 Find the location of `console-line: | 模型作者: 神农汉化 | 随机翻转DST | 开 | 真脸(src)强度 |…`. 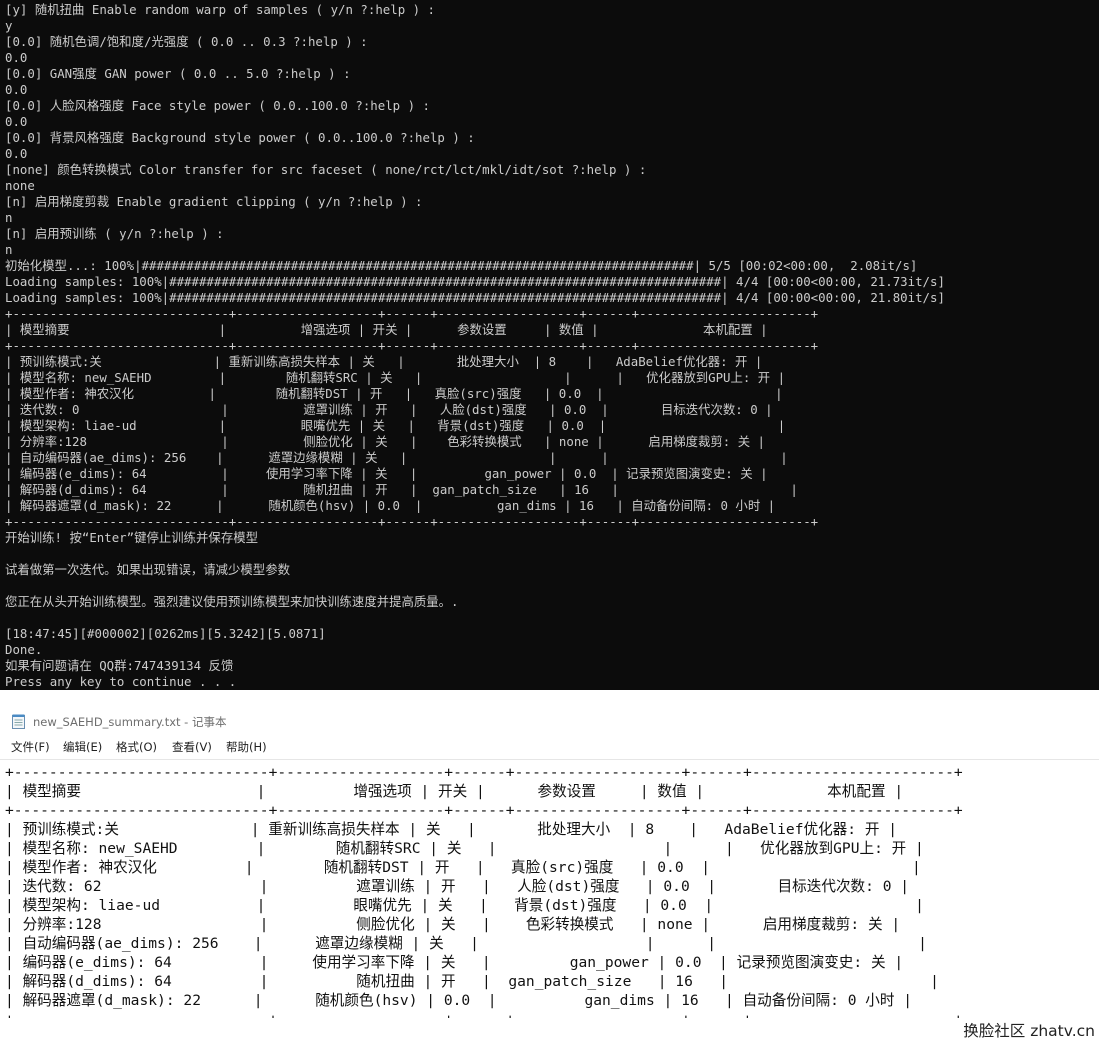

console-line: | 模型作者: 神农汉化 | 随机翻转DST | 开 | 真脸(src)强度 |… is located at coordinates (394, 393).